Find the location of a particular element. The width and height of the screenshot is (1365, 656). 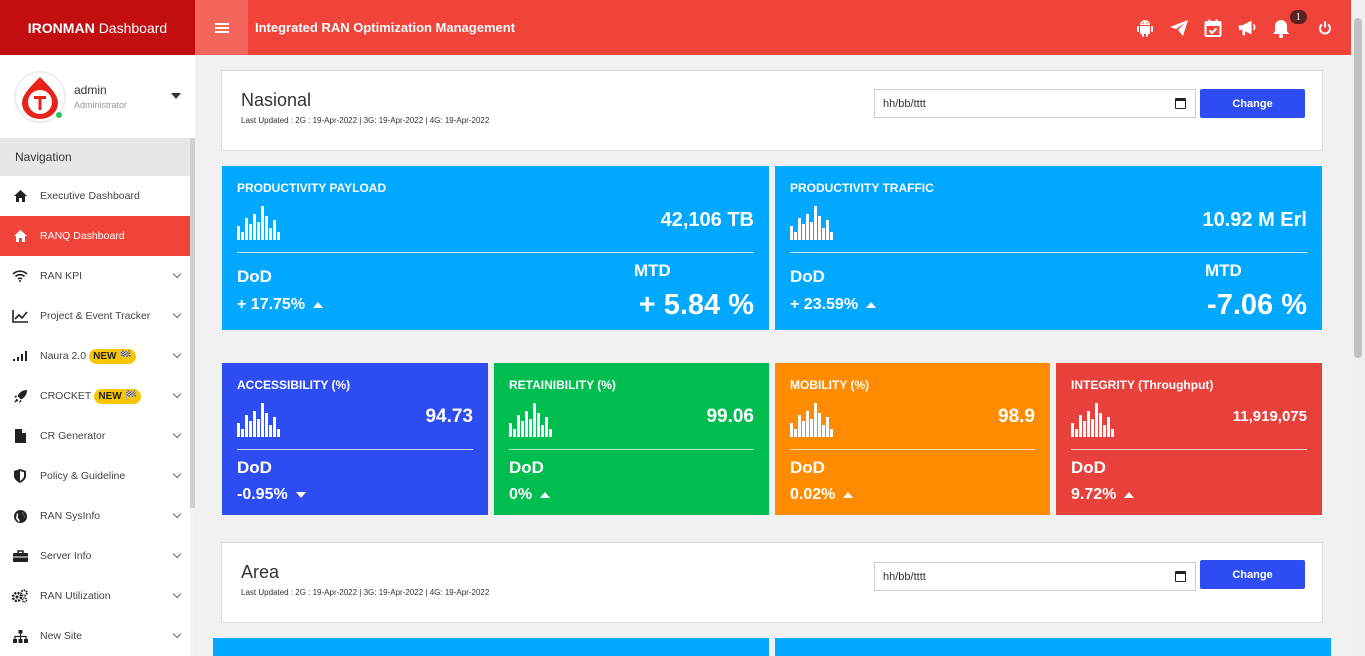

power-icon is located at coordinates (1325, 28).